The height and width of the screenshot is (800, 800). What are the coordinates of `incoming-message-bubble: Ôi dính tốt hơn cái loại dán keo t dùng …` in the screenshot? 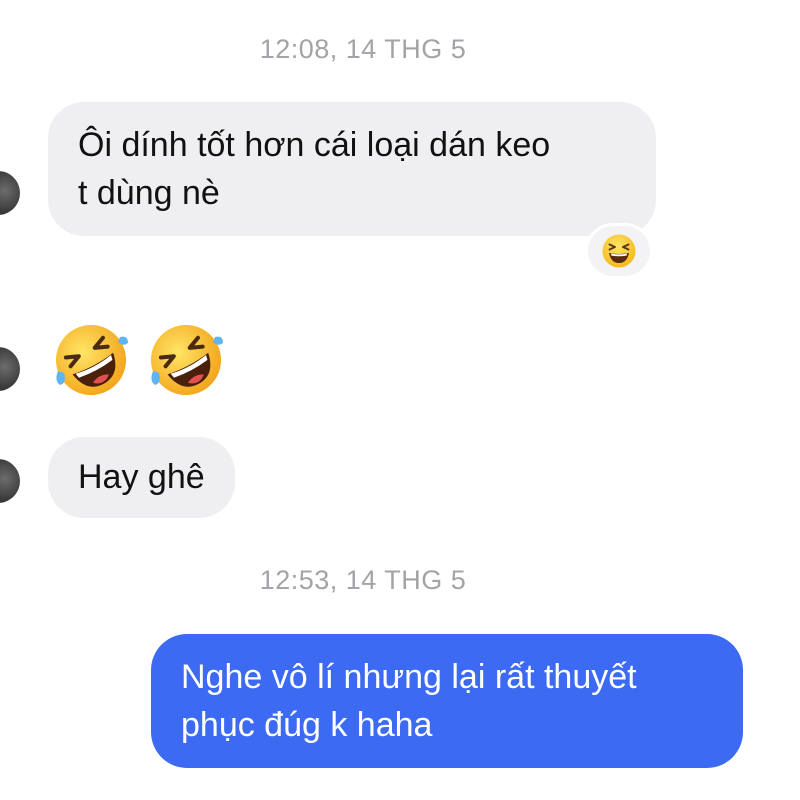 It's located at (352, 169).